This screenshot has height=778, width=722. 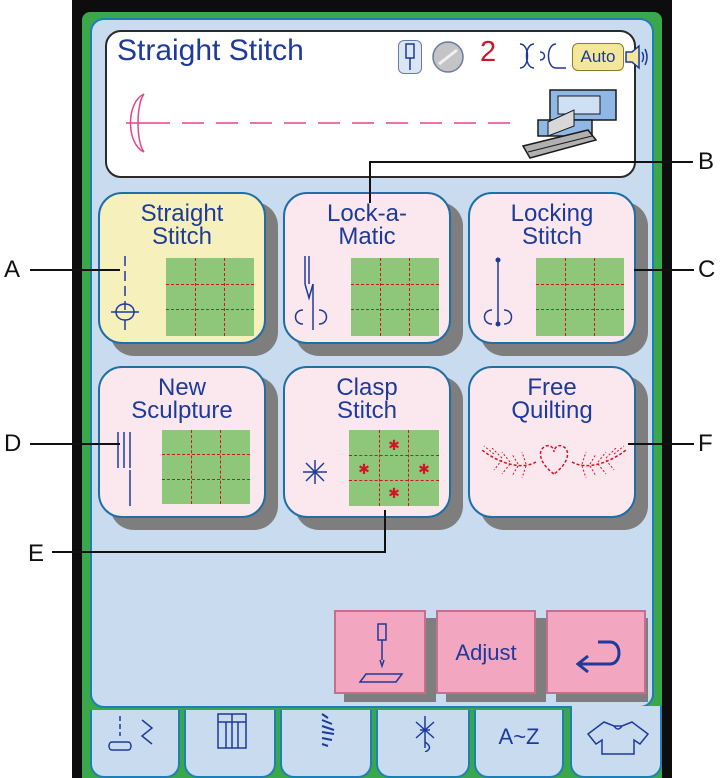 What do you see at coordinates (498, 292) in the screenshot?
I see `locking-stitch-icon` at bounding box center [498, 292].